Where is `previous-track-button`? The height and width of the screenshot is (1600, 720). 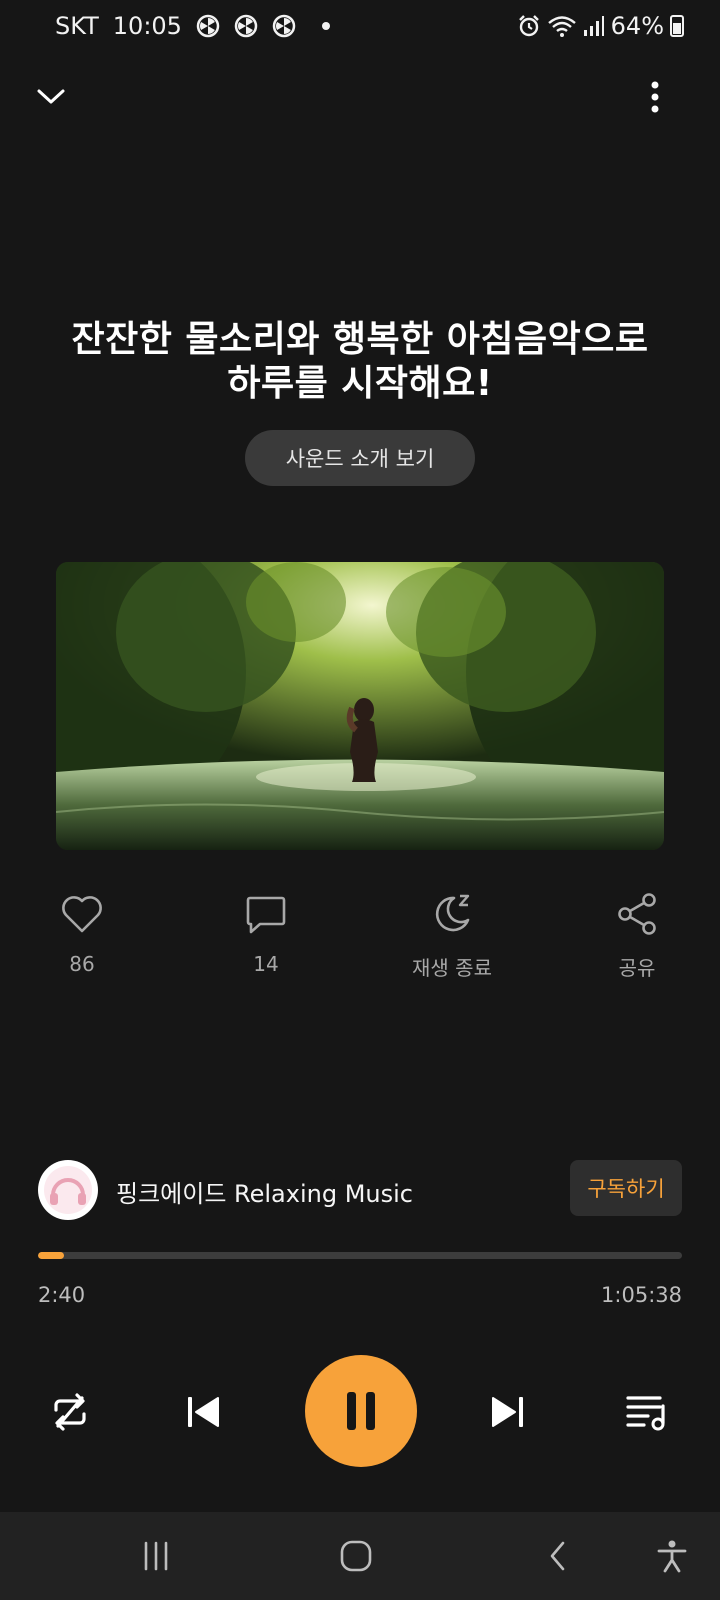 previous-track-button is located at coordinates (203, 1412).